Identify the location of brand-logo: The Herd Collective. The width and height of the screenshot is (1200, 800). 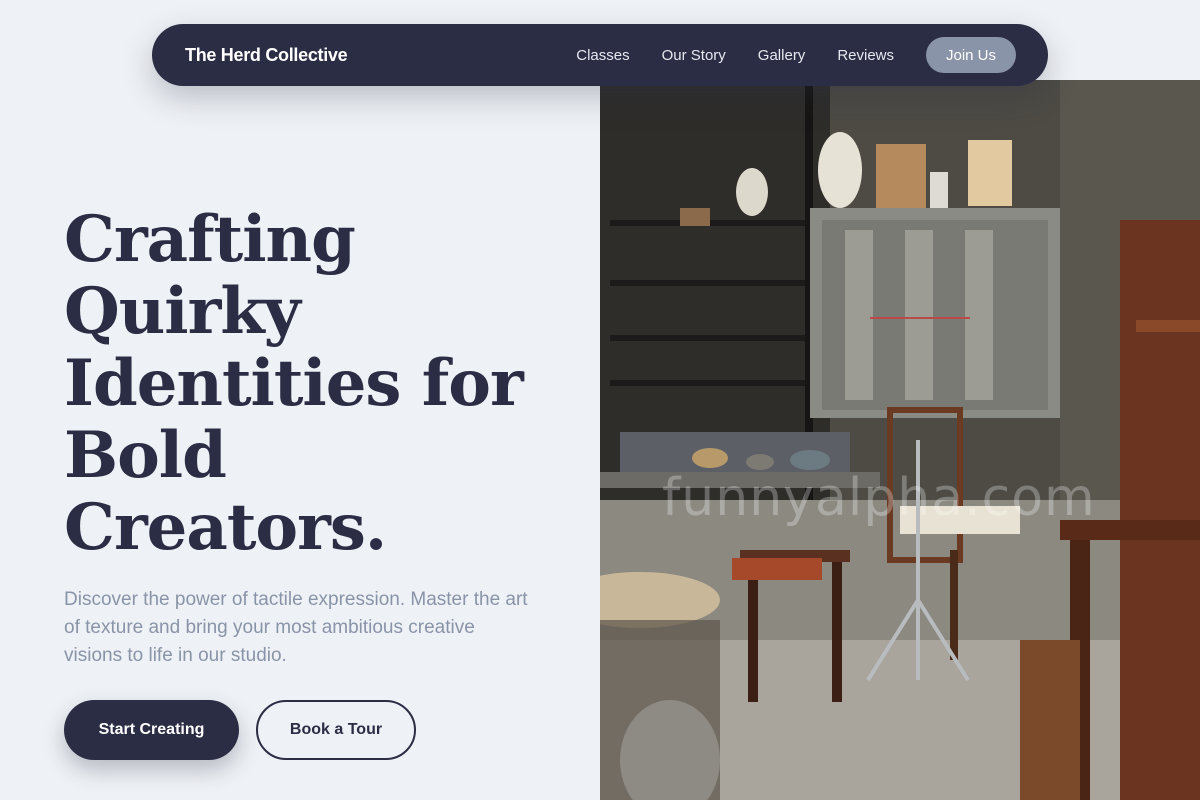
(266, 55).